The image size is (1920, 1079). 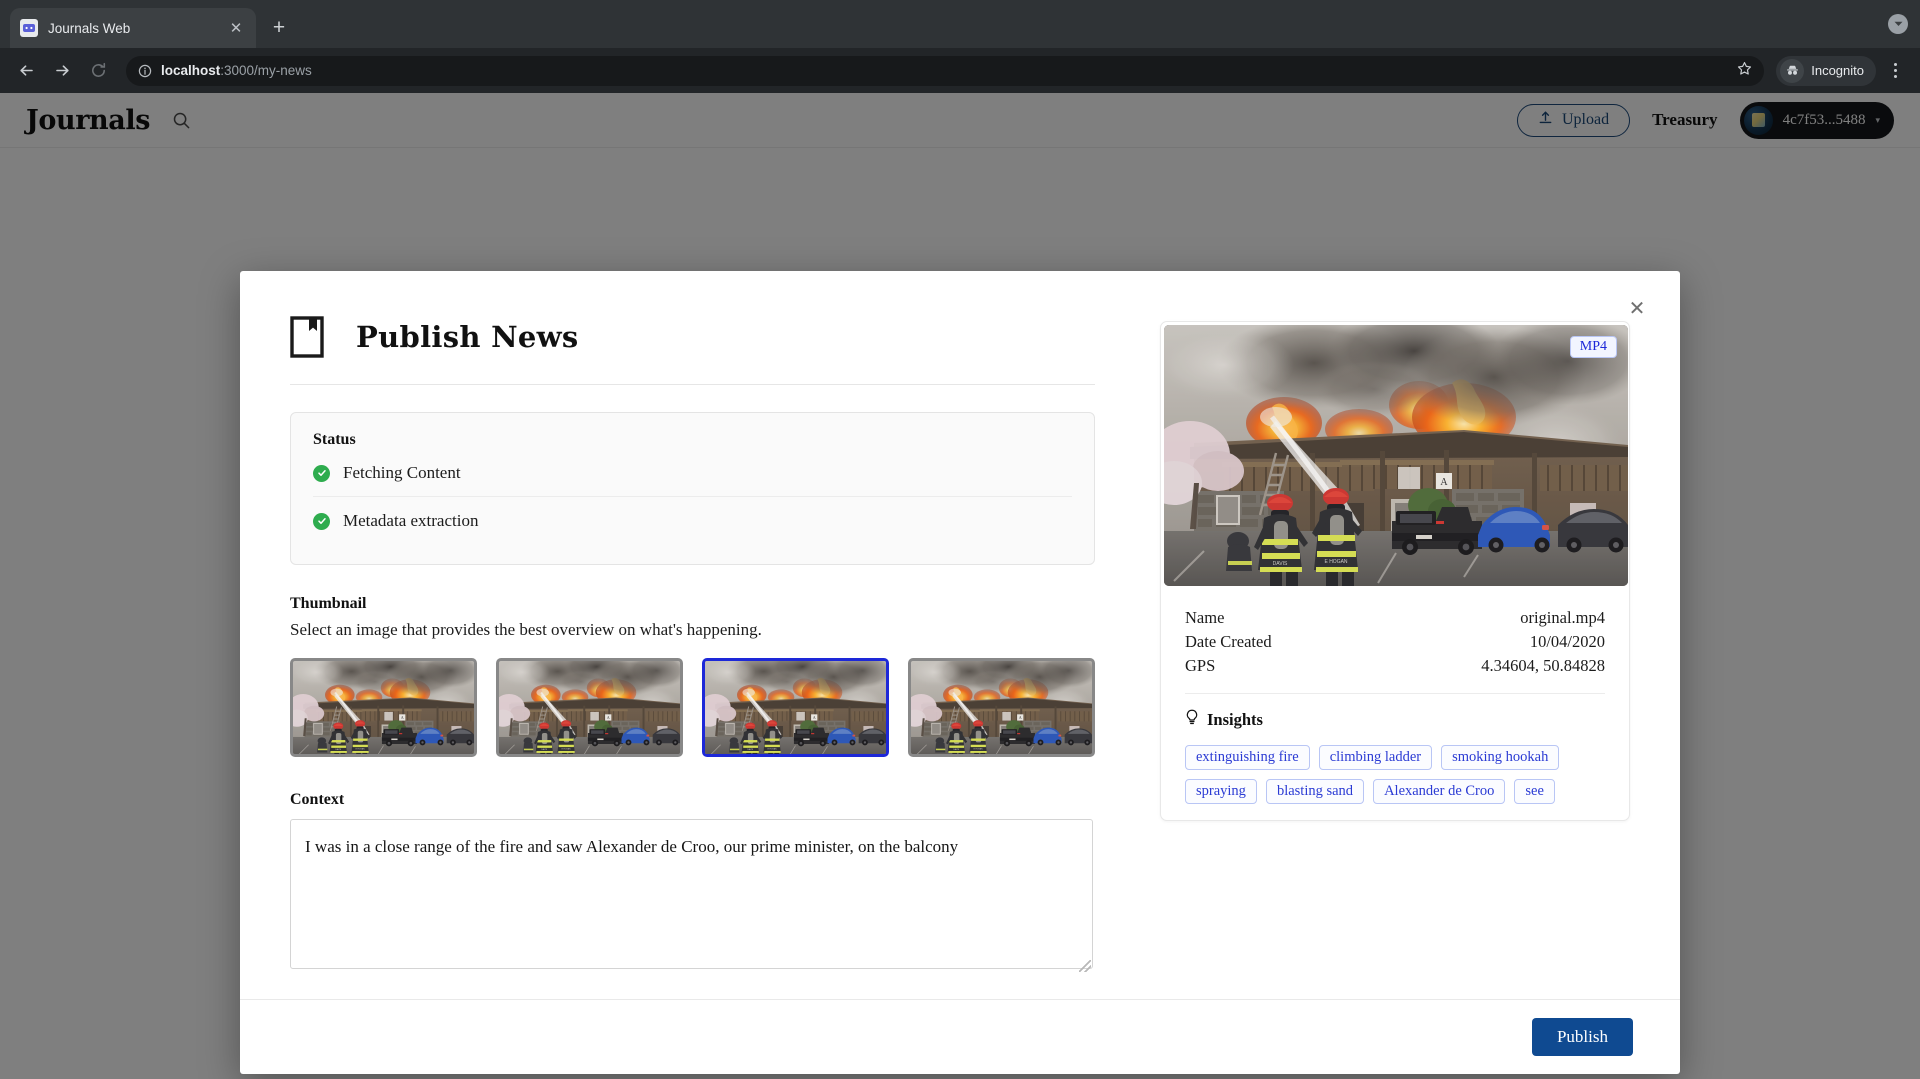 What do you see at coordinates (945, 70) in the screenshot?
I see `address-bar: localhost:3000/my-news` at bounding box center [945, 70].